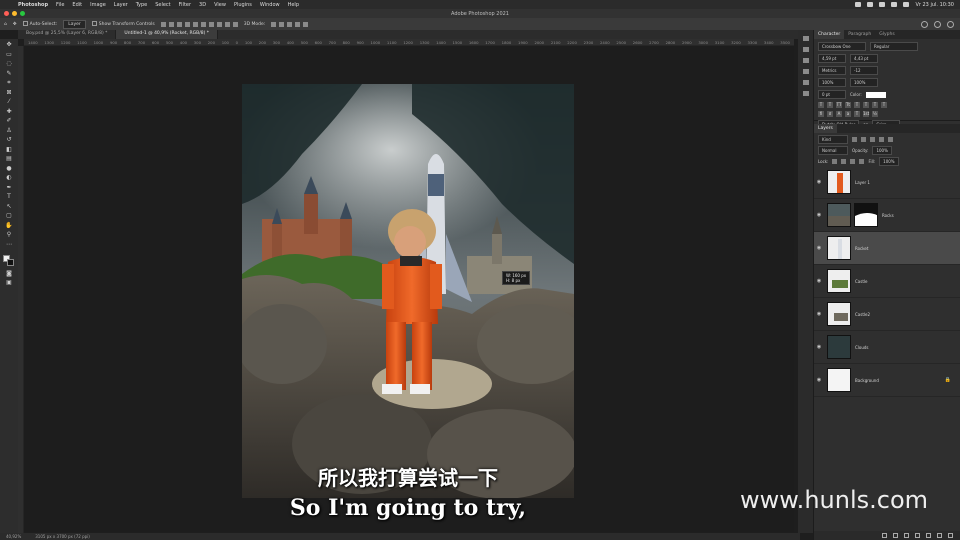 The height and width of the screenshot is (540, 960). I want to click on menu-plugins: Plugins, so click(243, 5).